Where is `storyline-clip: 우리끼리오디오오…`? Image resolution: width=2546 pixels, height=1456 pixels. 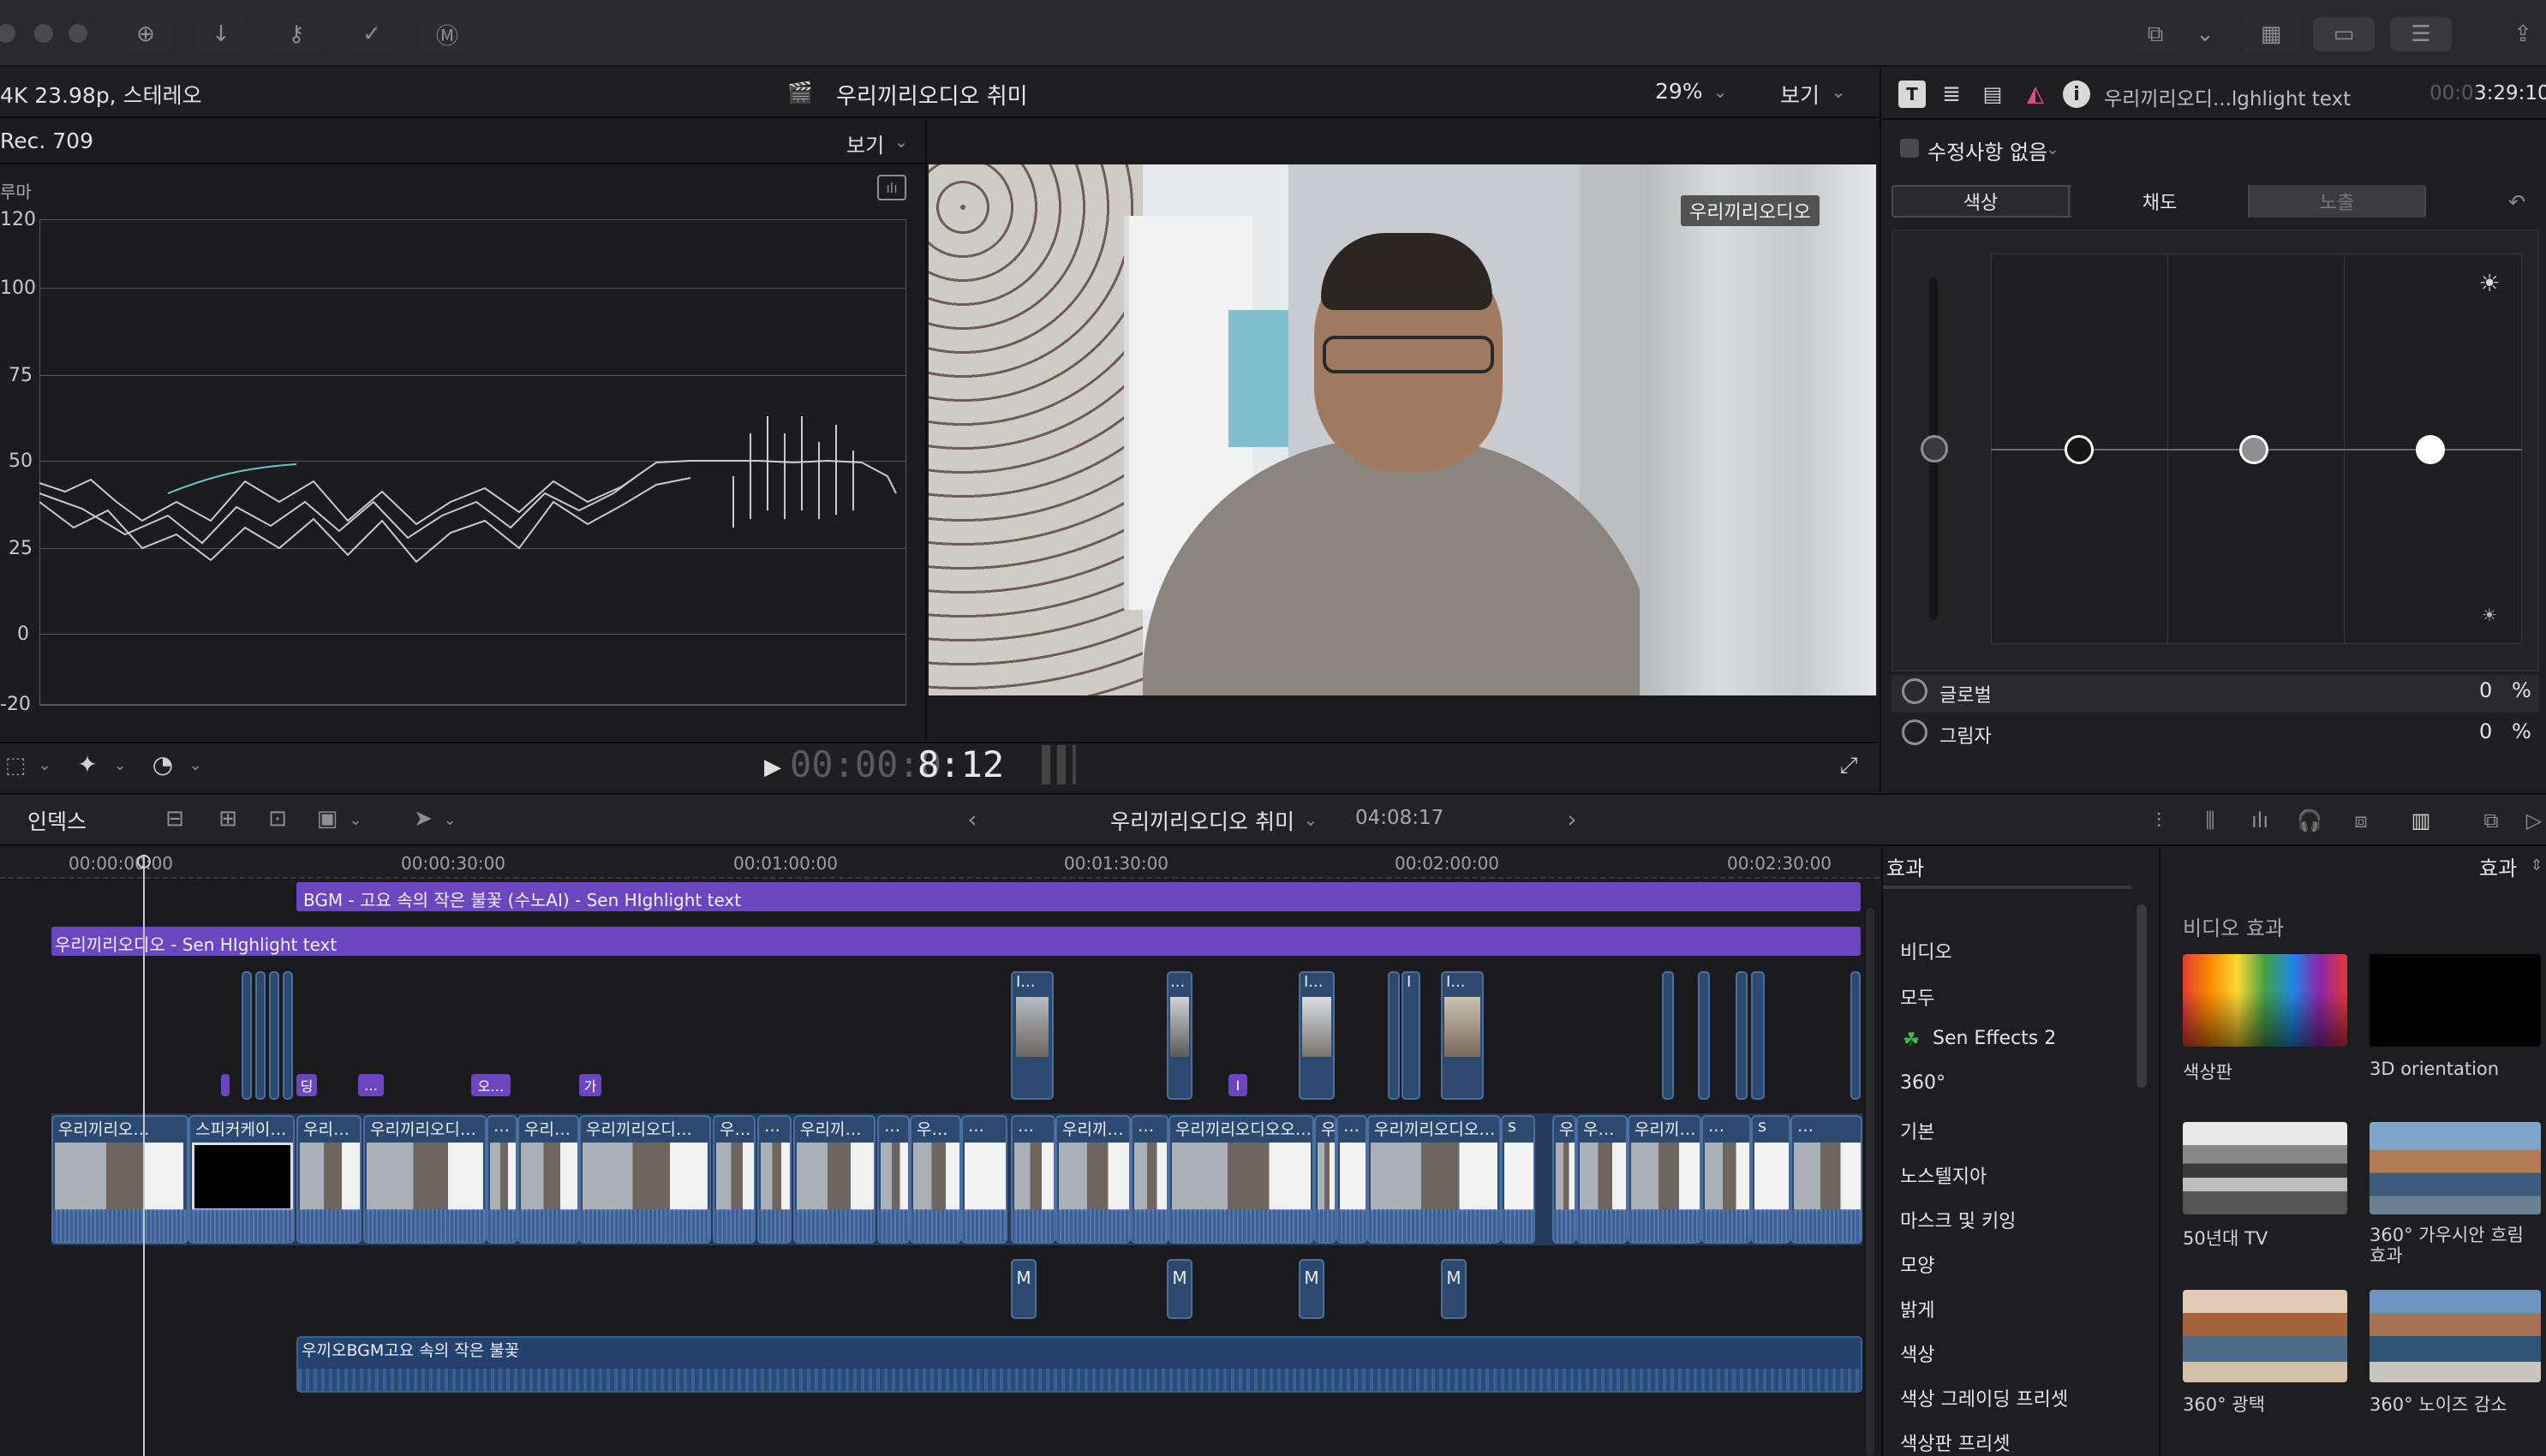
storyline-clip: 우리끼리오디오오… is located at coordinates (1241, 1179).